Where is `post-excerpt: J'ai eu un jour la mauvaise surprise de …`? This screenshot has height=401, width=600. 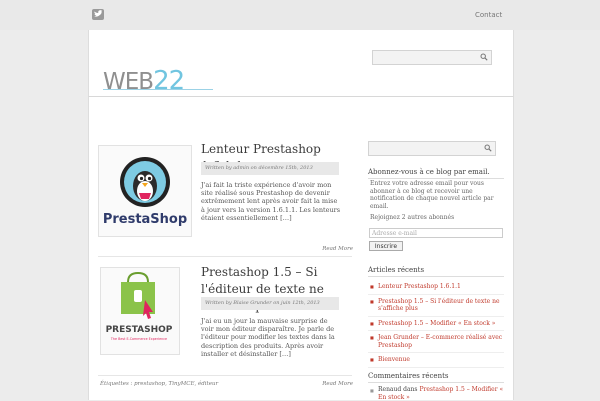
post-excerpt: J'ai eu un jour la mauvaise surprise de … is located at coordinates (268, 337).